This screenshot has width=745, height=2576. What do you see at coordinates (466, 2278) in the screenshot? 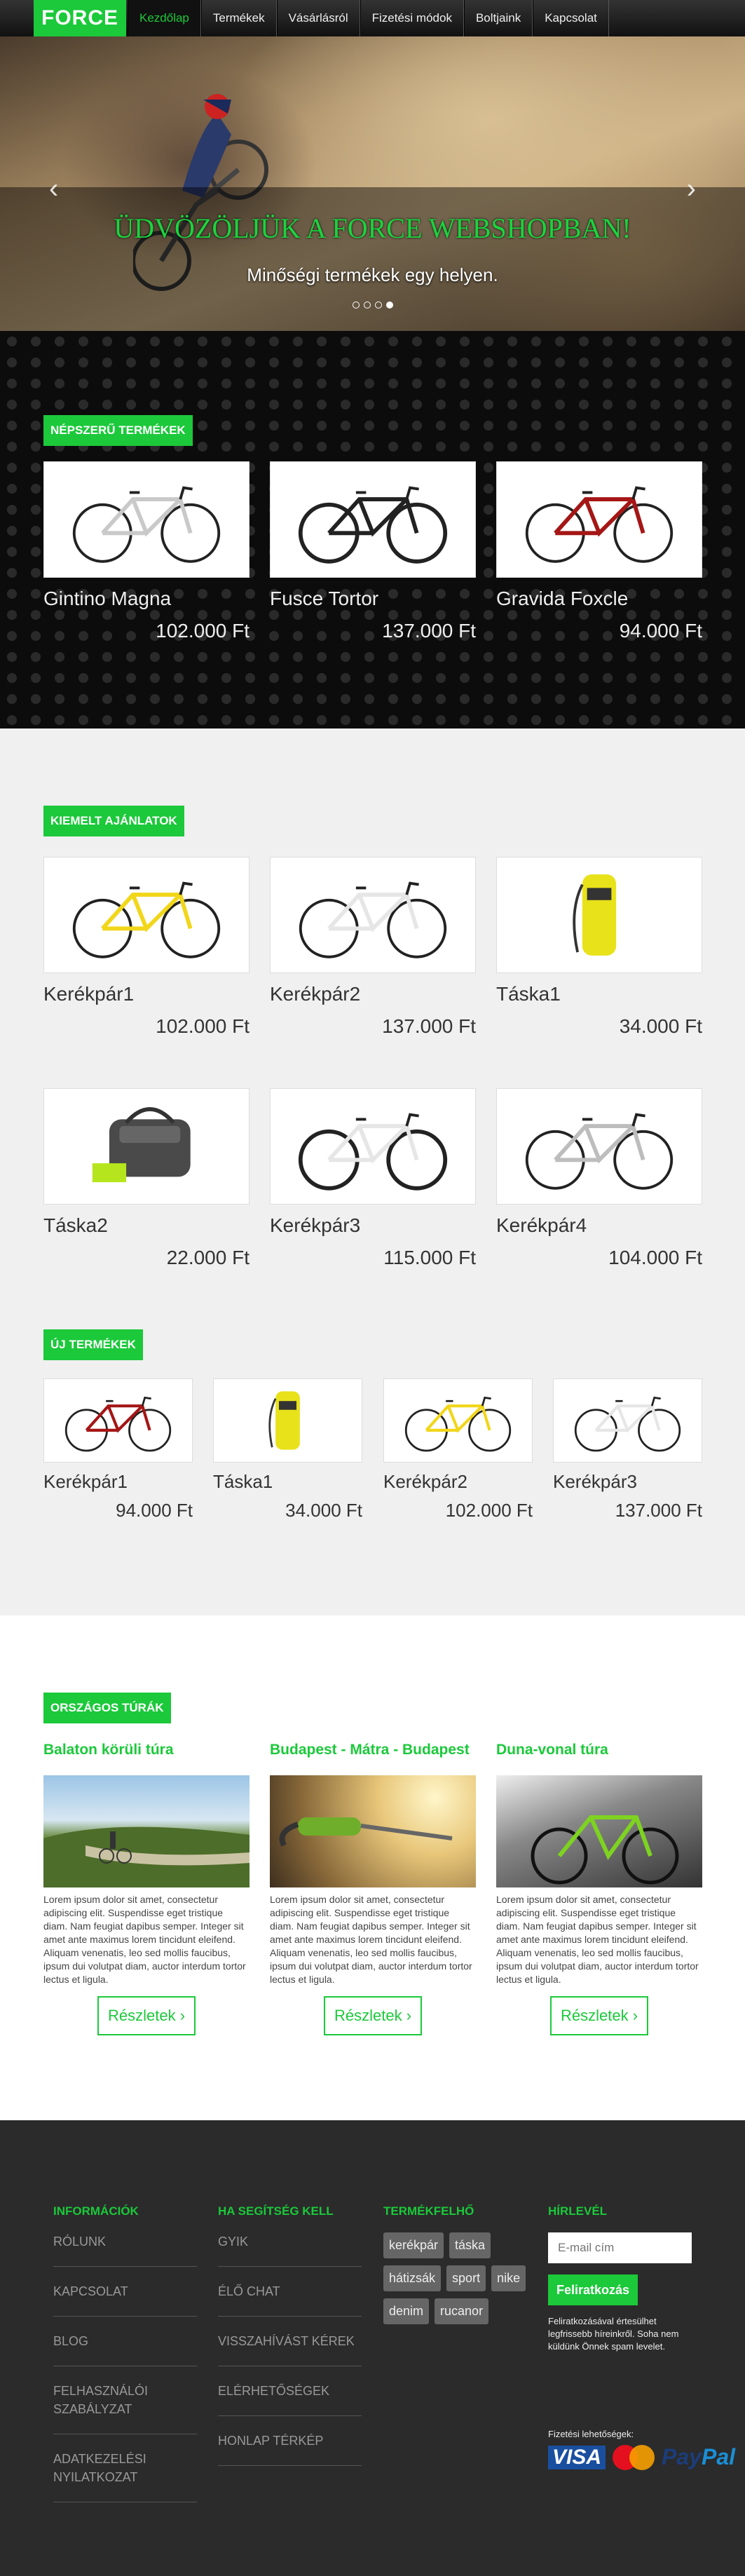
I see `tag: sport` at bounding box center [466, 2278].